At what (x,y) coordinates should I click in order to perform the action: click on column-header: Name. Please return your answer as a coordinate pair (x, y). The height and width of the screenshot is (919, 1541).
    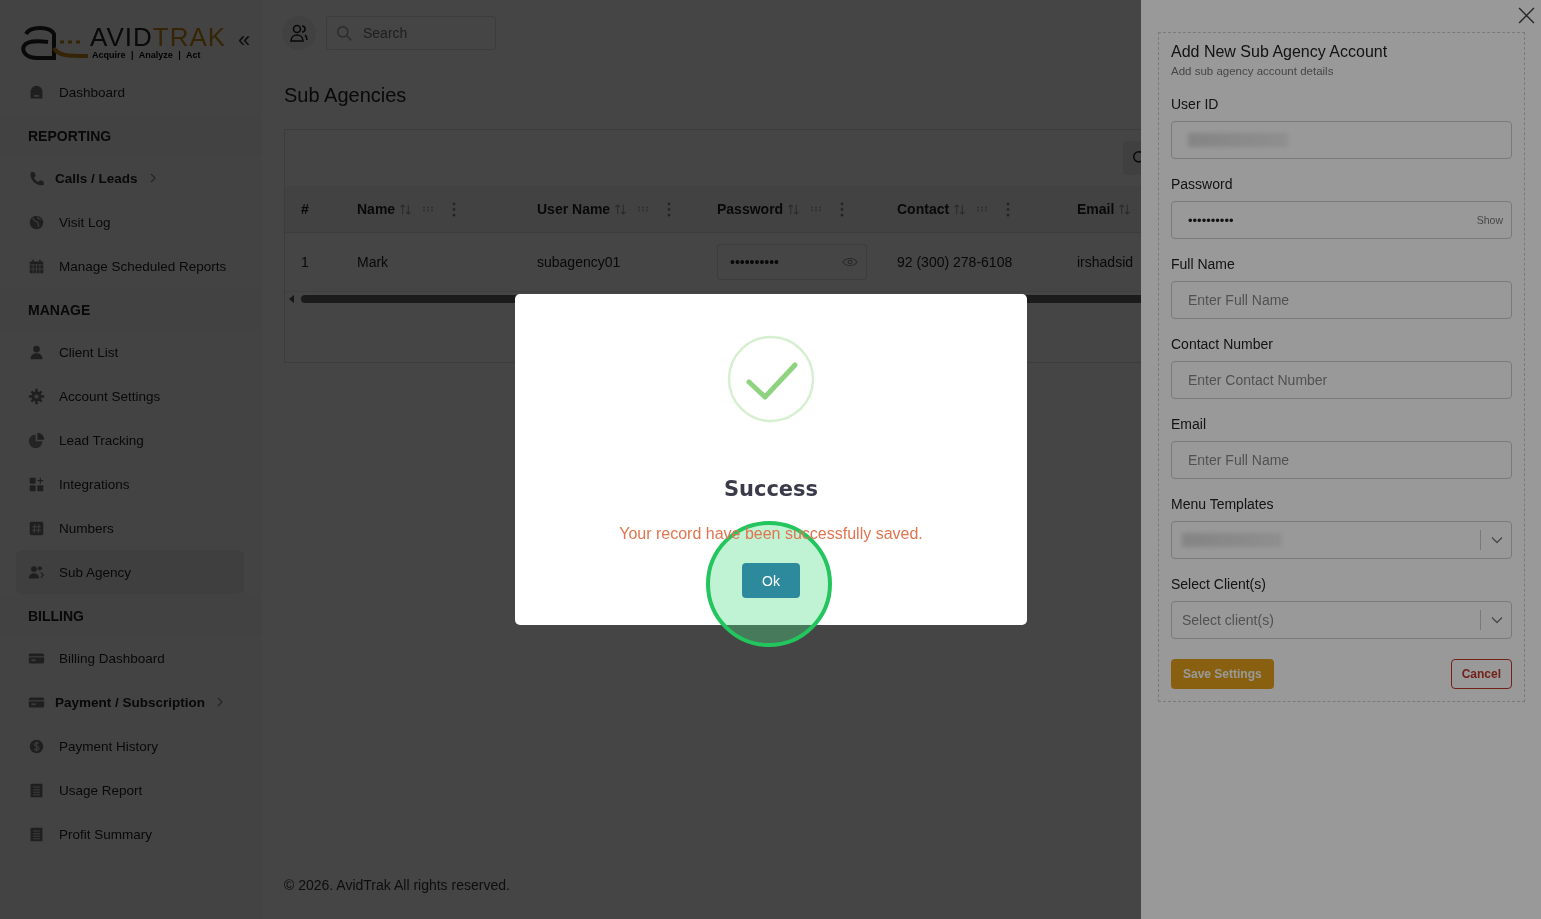
    Looking at the image, I should click on (376, 209).